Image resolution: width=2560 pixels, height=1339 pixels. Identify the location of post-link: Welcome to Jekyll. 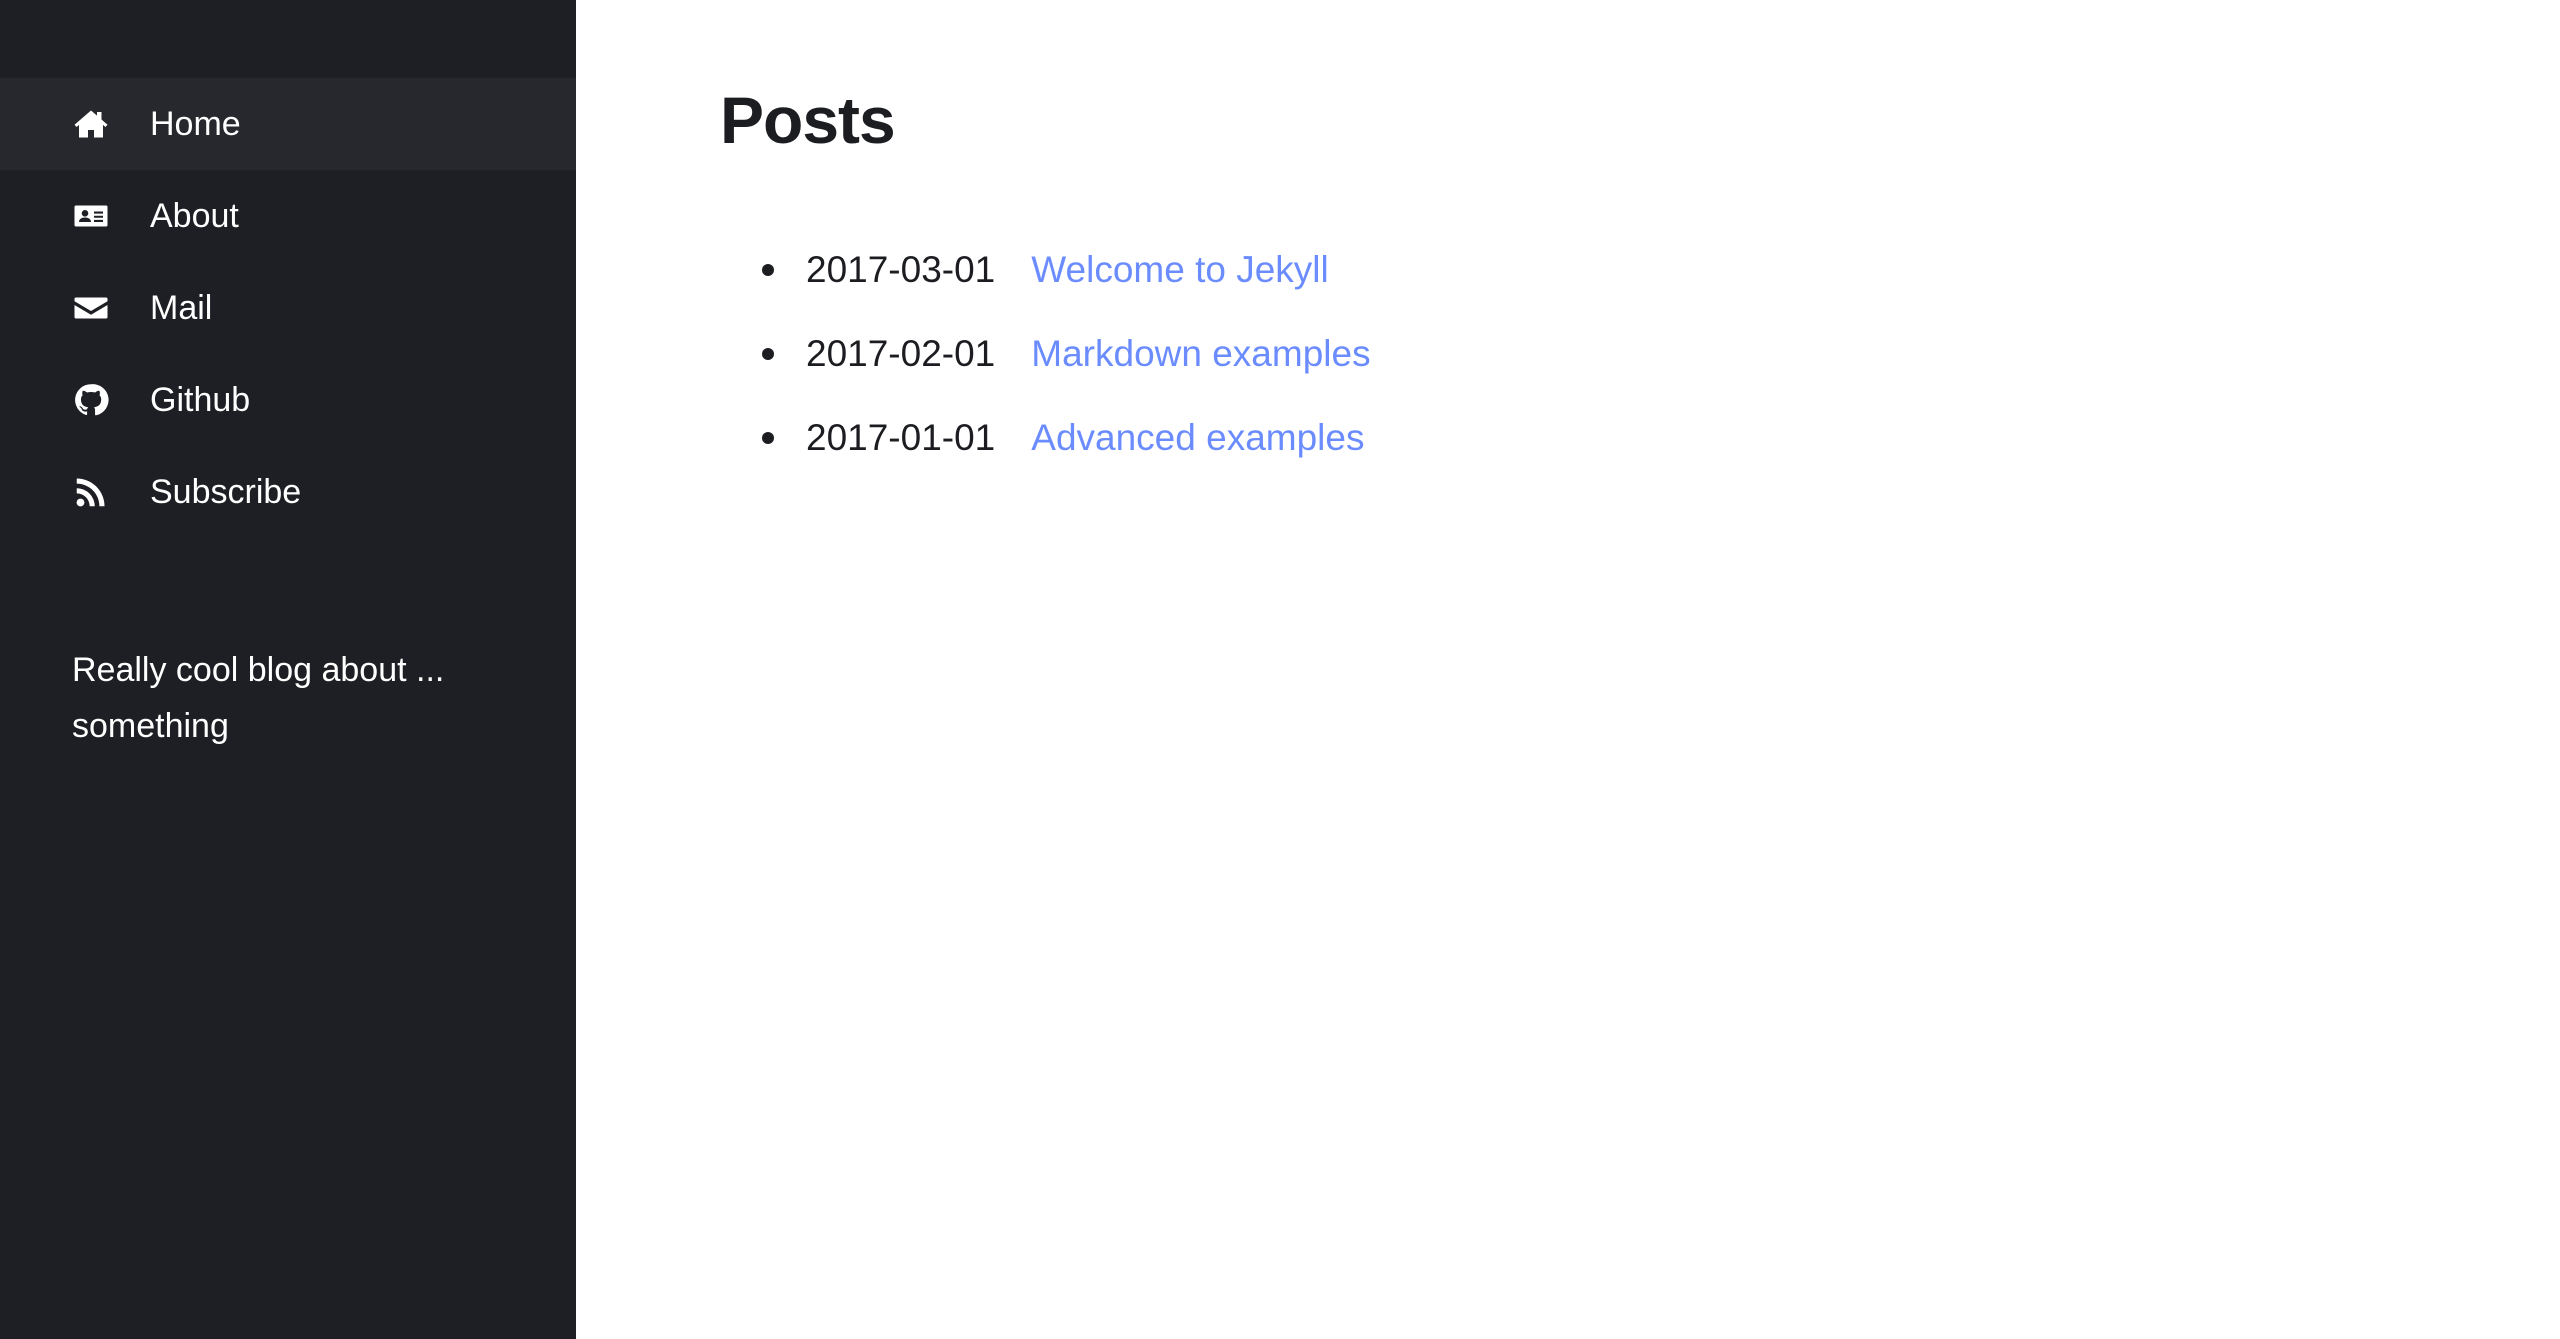
(1179, 270).